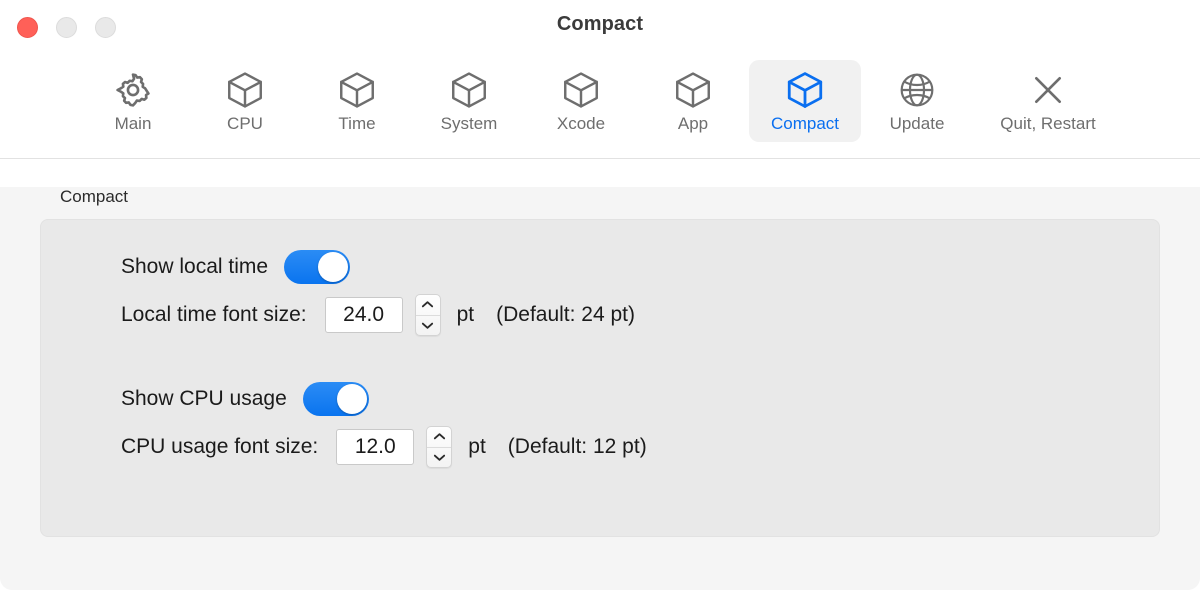  What do you see at coordinates (577, 446) in the screenshot?
I see `cpu-usage-font-size-default-note: (Default: 12 pt)` at bounding box center [577, 446].